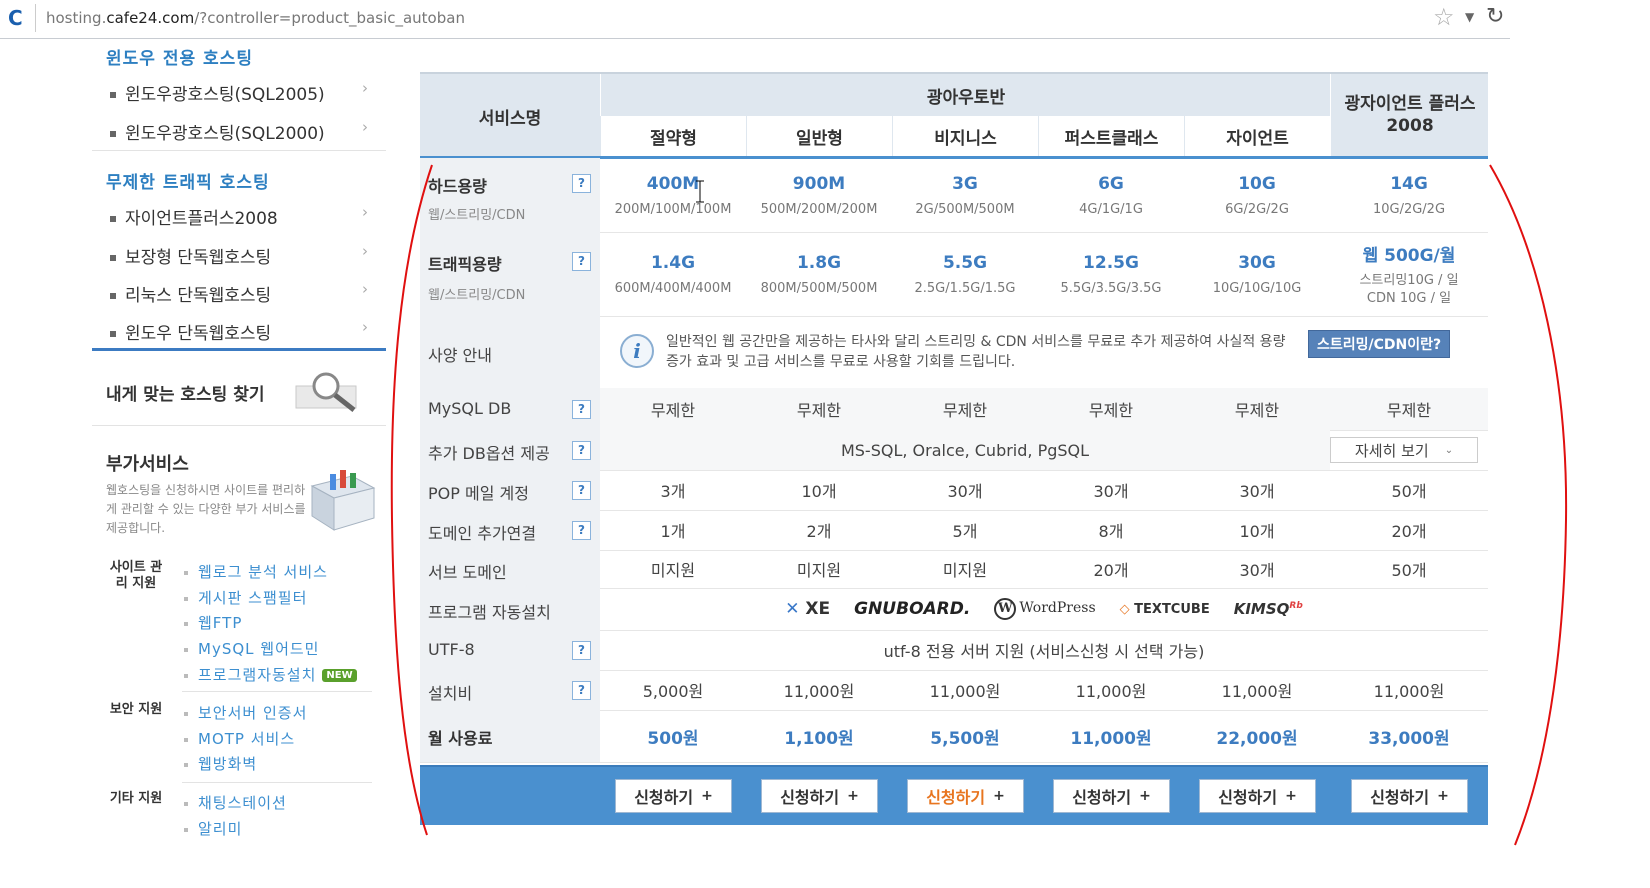  I want to click on category-etc: 기타 지원, so click(136, 798).